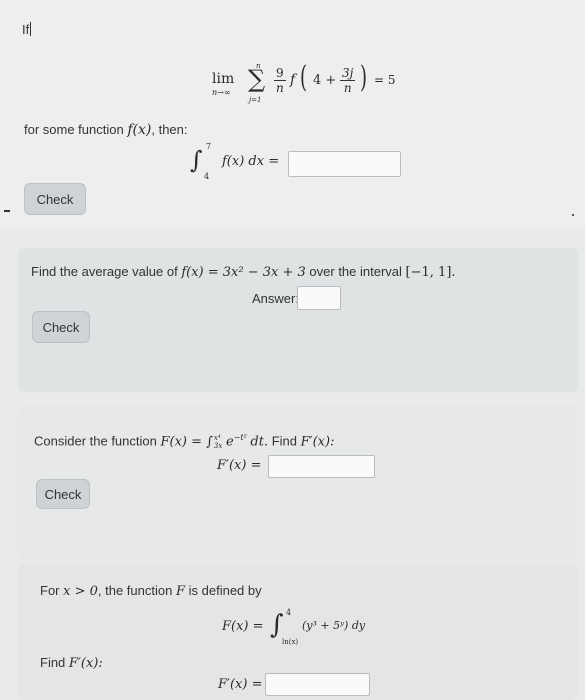  What do you see at coordinates (55, 199) in the screenshot?
I see `check-button-1: Check` at bounding box center [55, 199].